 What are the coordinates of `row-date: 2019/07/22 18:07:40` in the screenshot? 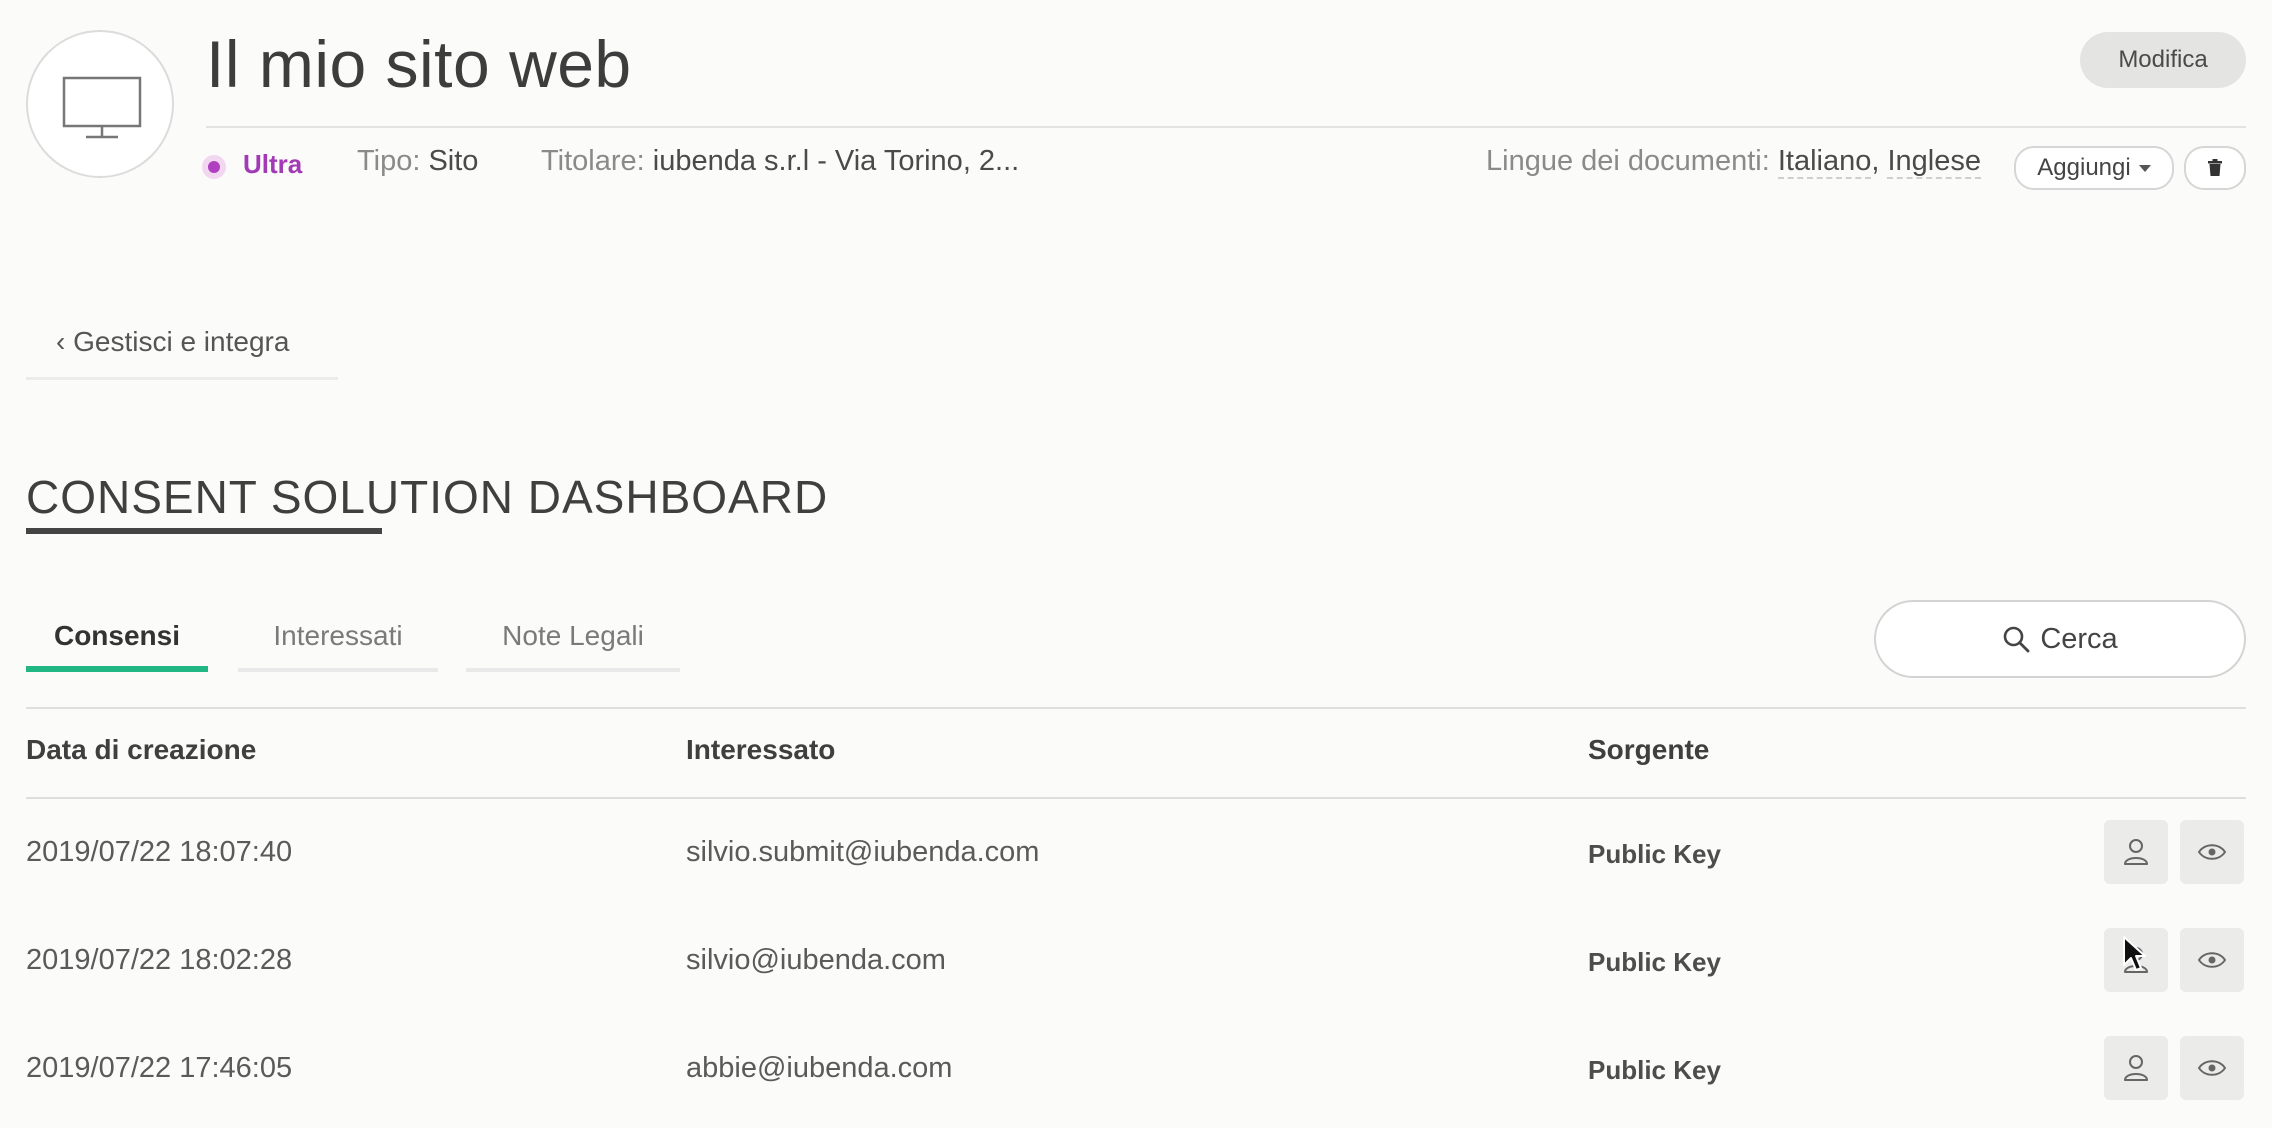 It's located at (159, 852).